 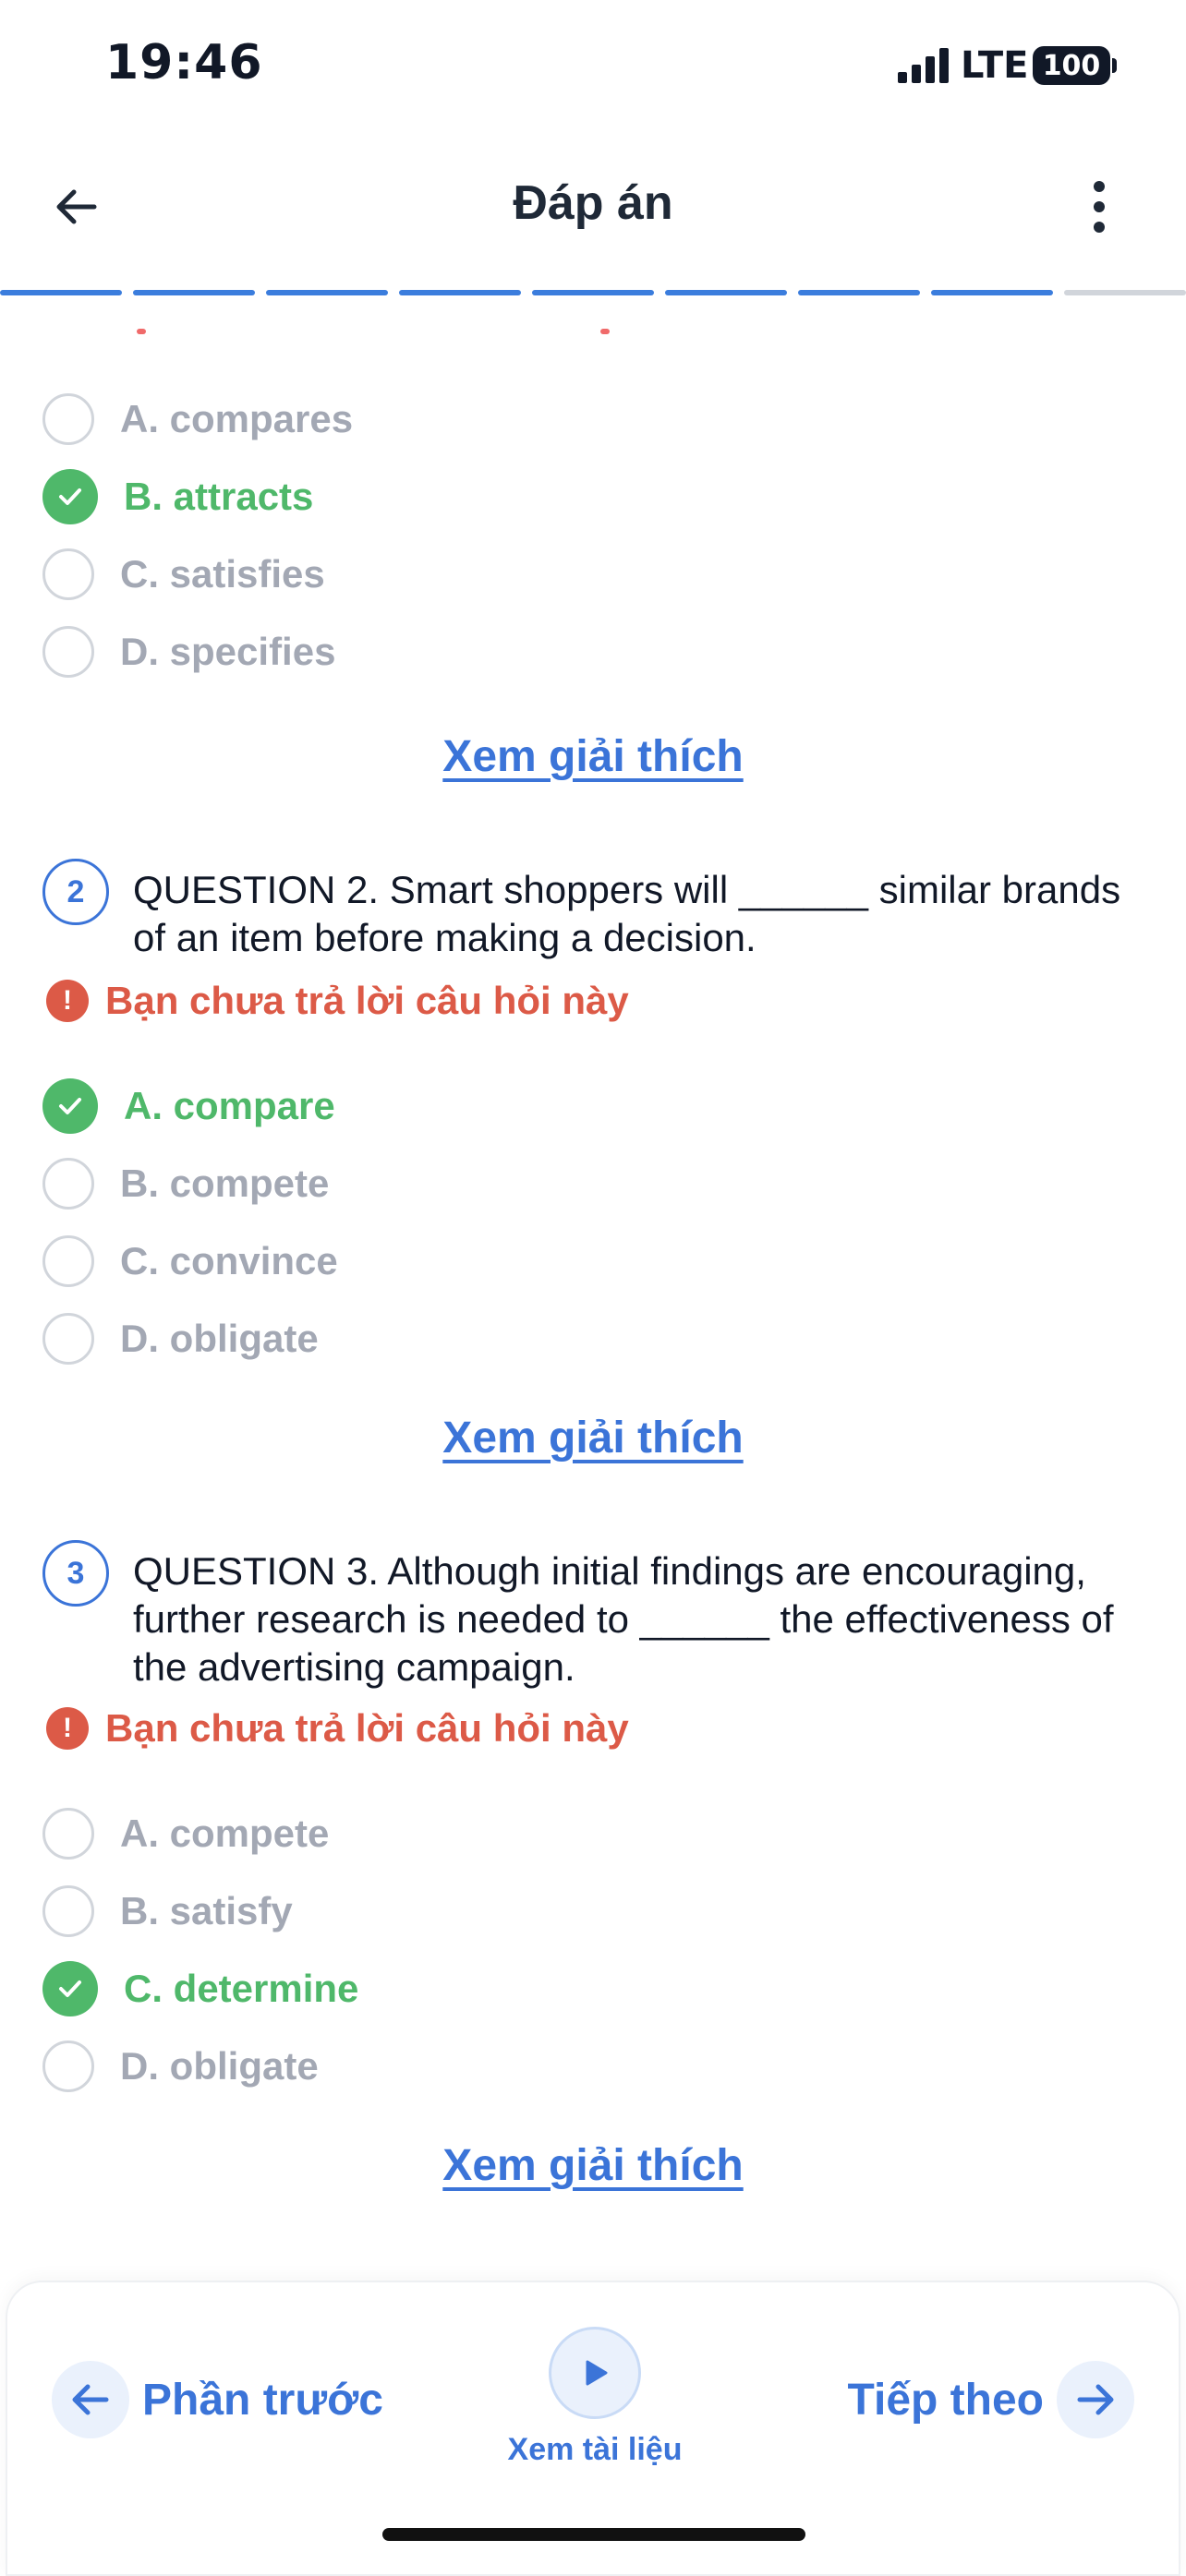 What do you see at coordinates (223, 574) in the screenshot?
I see `option-label: C. satisfies` at bounding box center [223, 574].